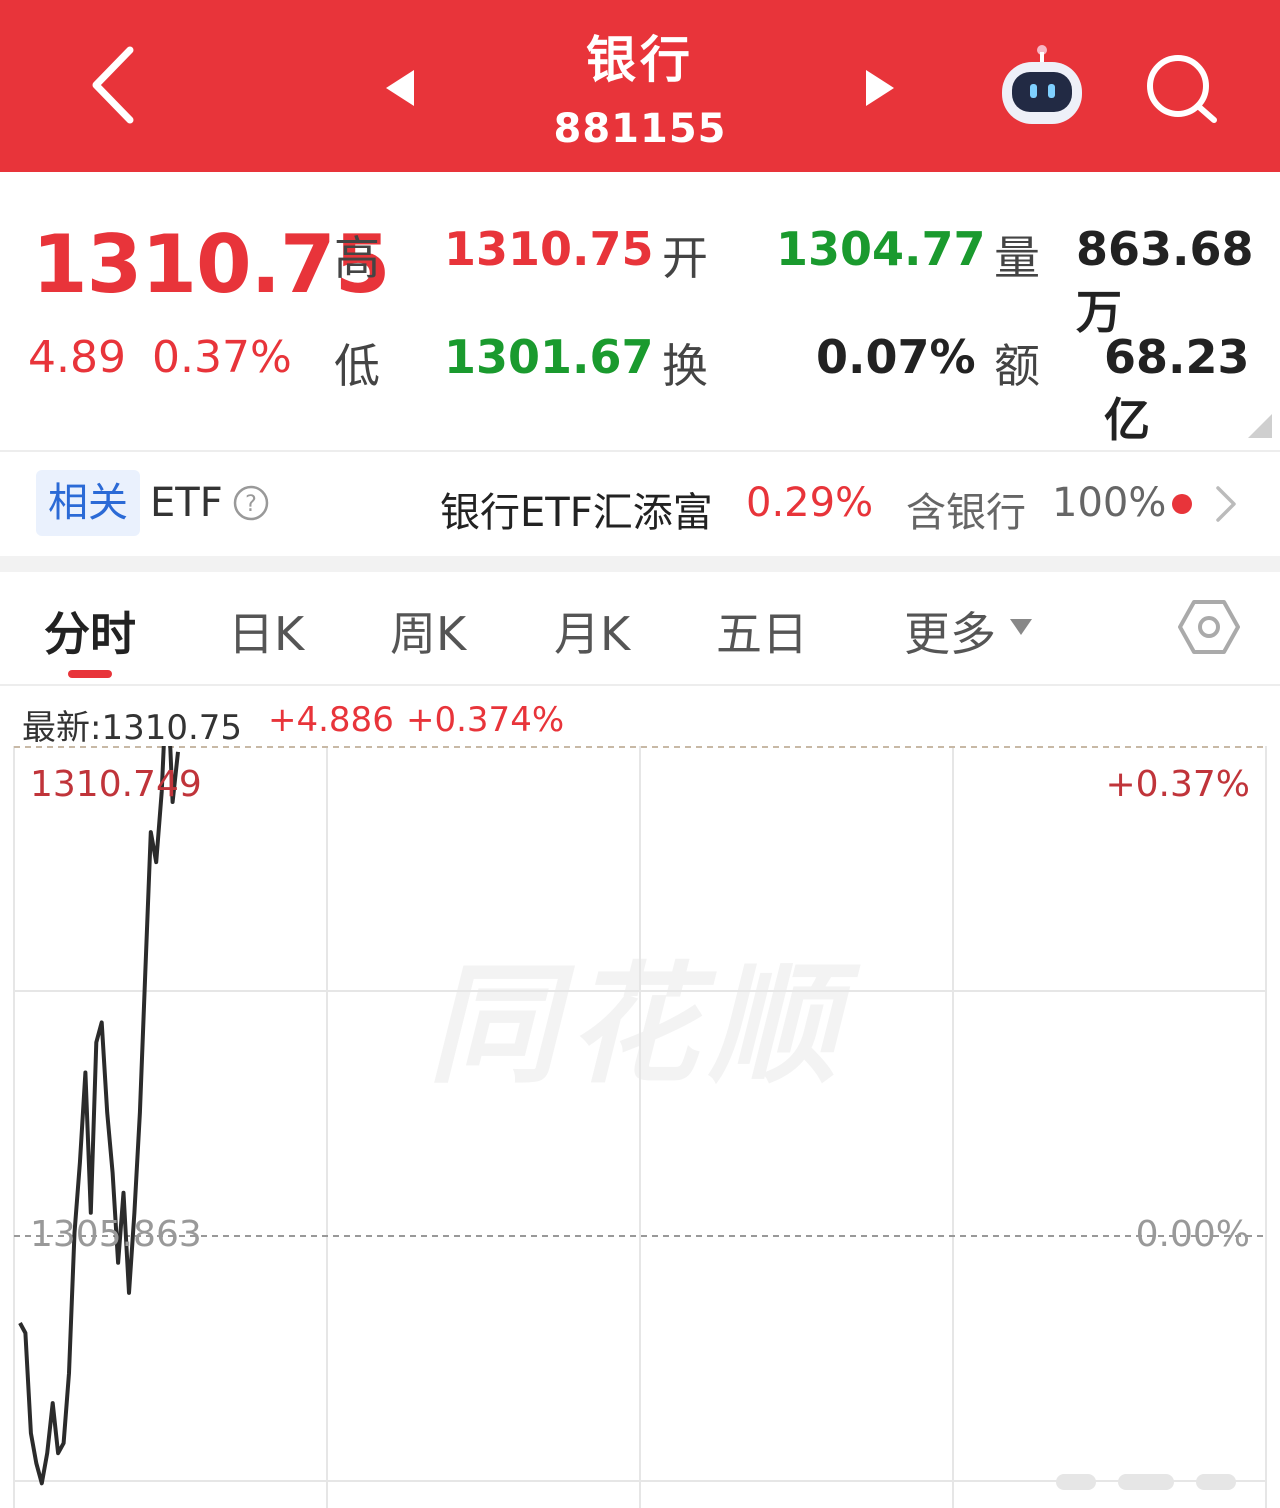 The width and height of the screenshot is (1280, 1508). What do you see at coordinates (762, 631) in the screenshot?
I see `tab-five-day: 五日` at bounding box center [762, 631].